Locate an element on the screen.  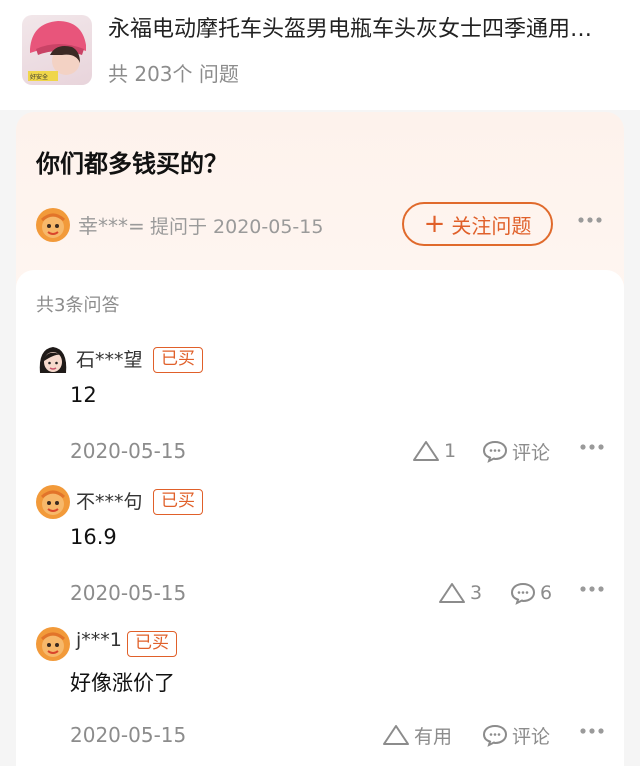
product-thumbnail: 好安全 is located at coordinates (57, 50).